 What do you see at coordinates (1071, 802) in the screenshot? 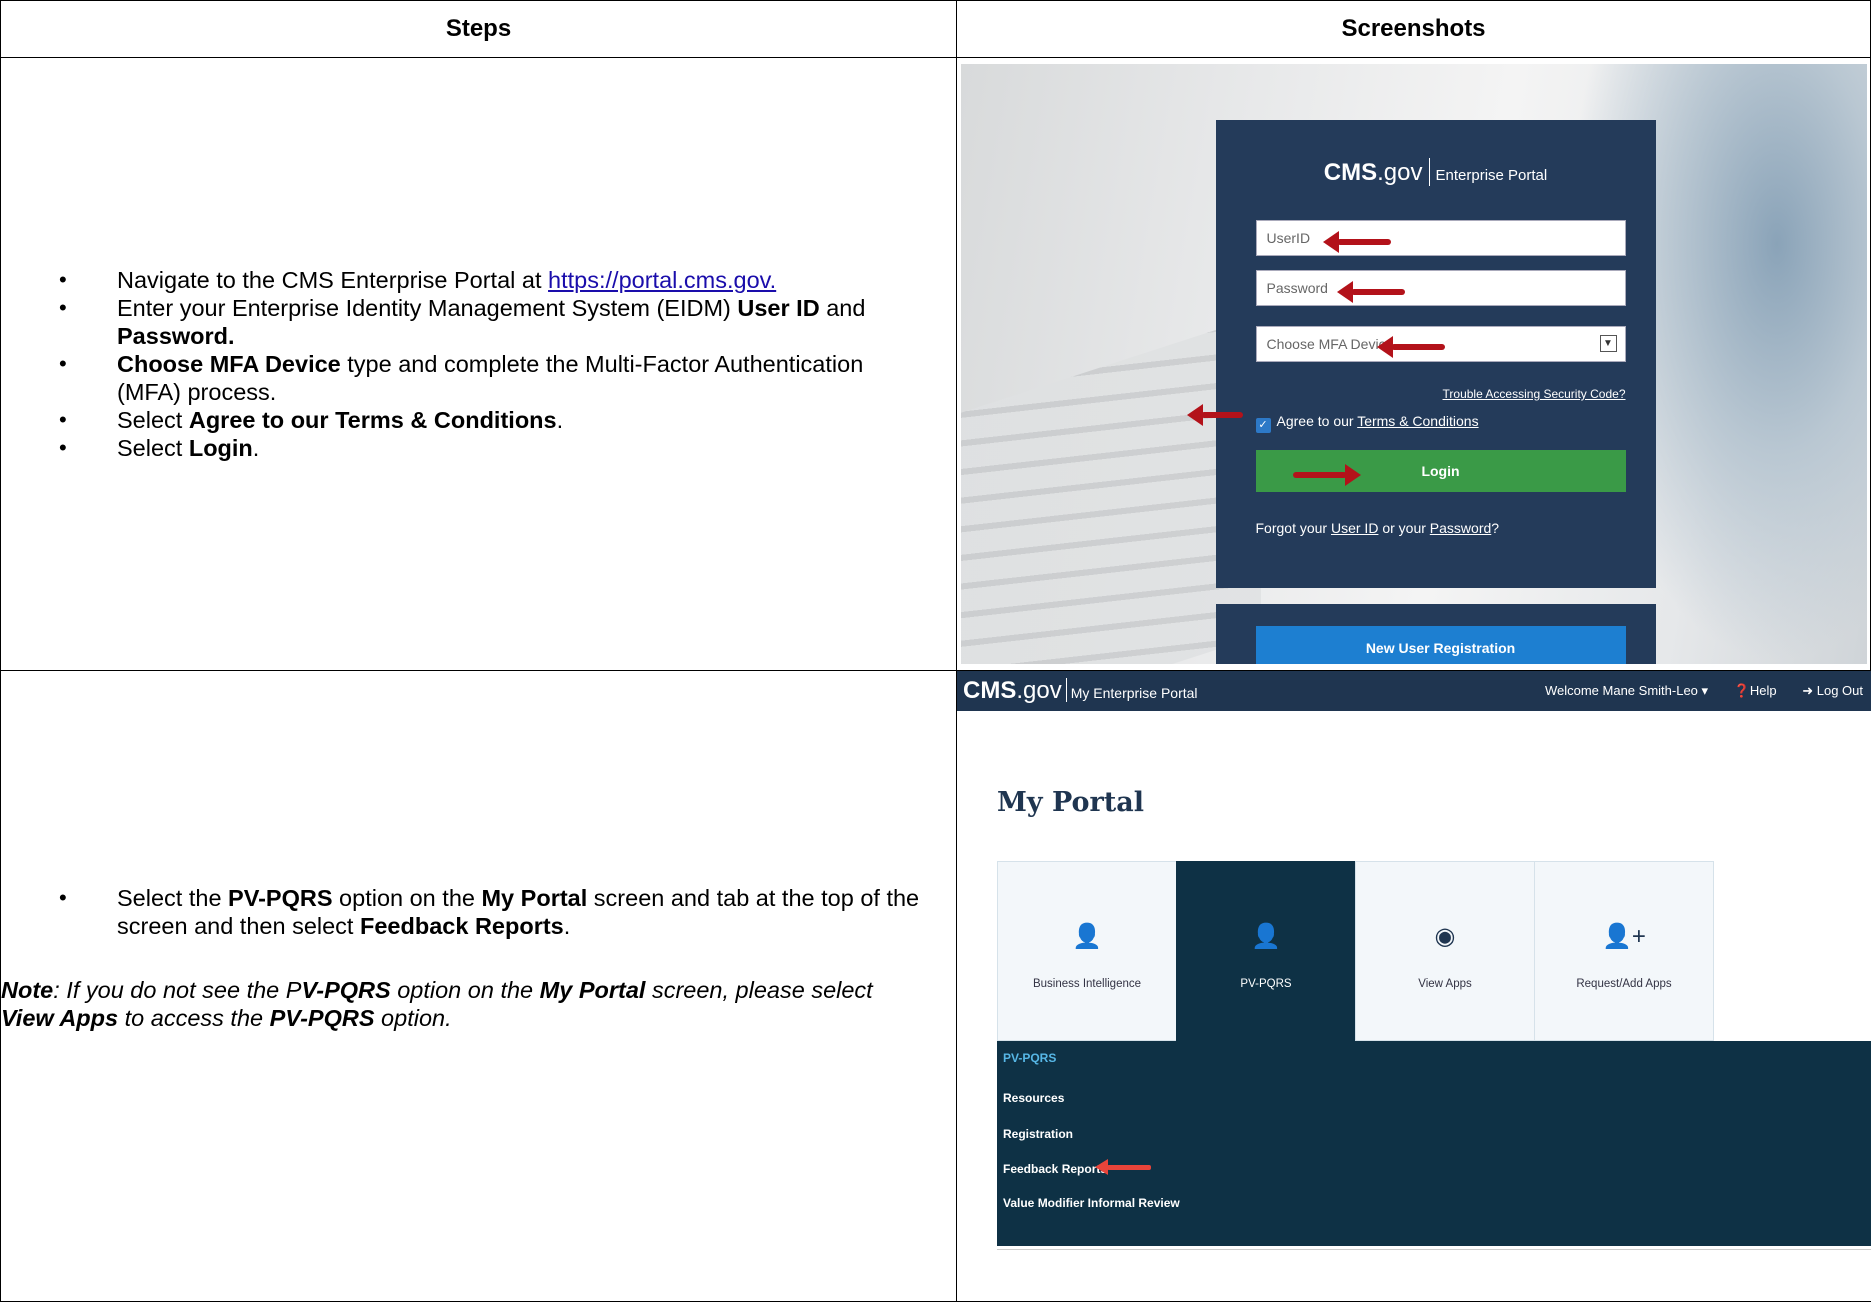
I see `page-title: My Portal` at bounding box center [1071, 802].